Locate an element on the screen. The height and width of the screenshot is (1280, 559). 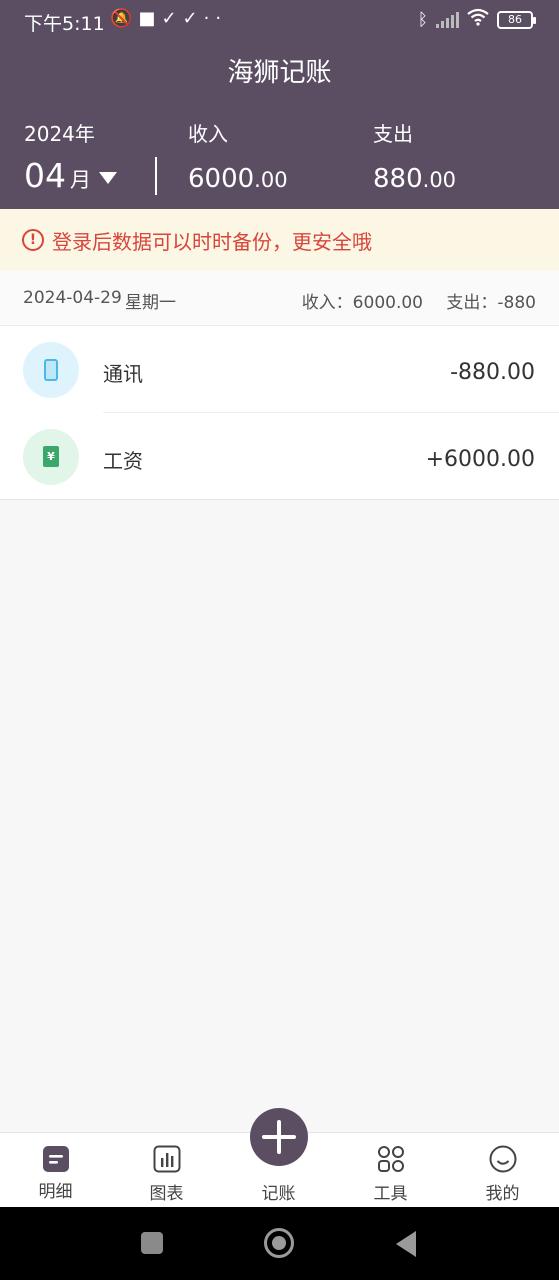
list-icon is located at coordinates (56, 1159).